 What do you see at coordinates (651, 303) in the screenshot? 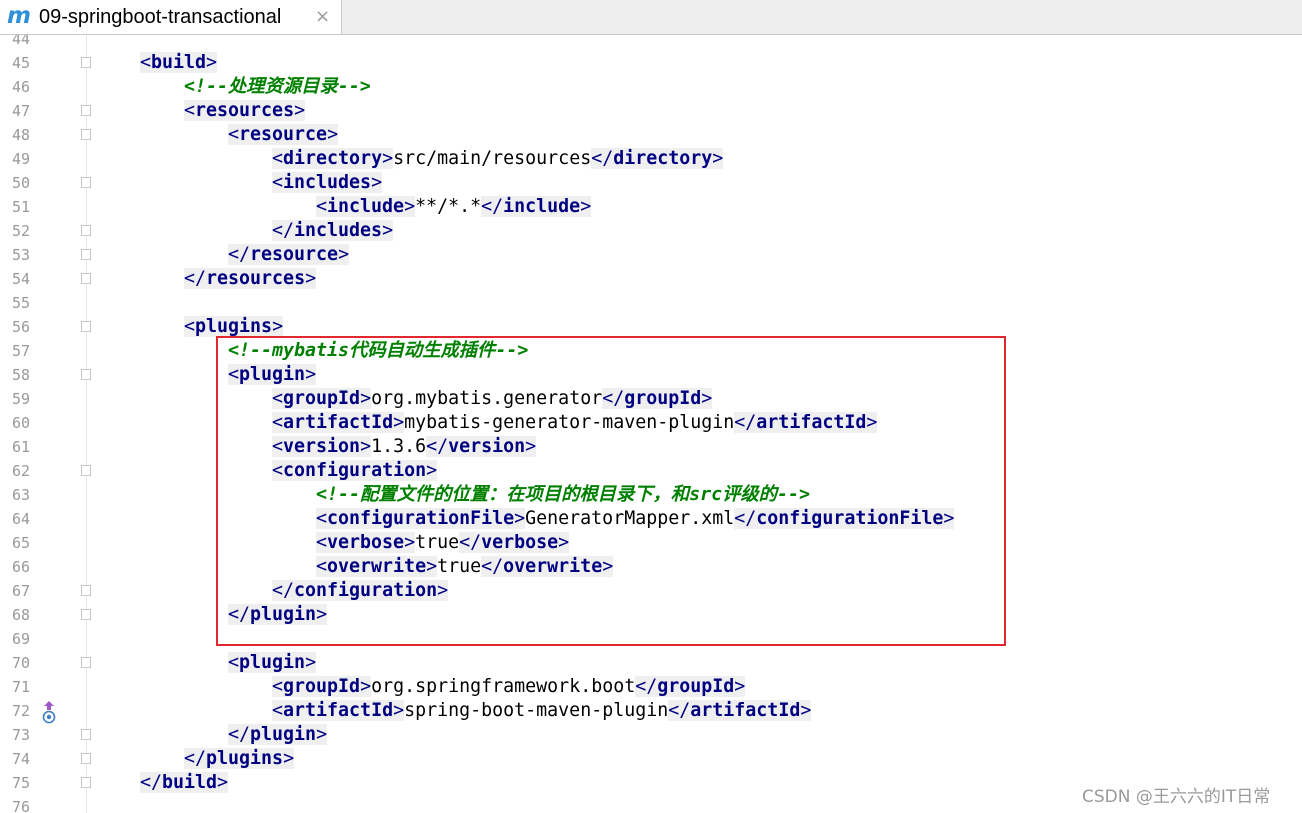
I see `code-line: 55` at bounding box center [651, 303].